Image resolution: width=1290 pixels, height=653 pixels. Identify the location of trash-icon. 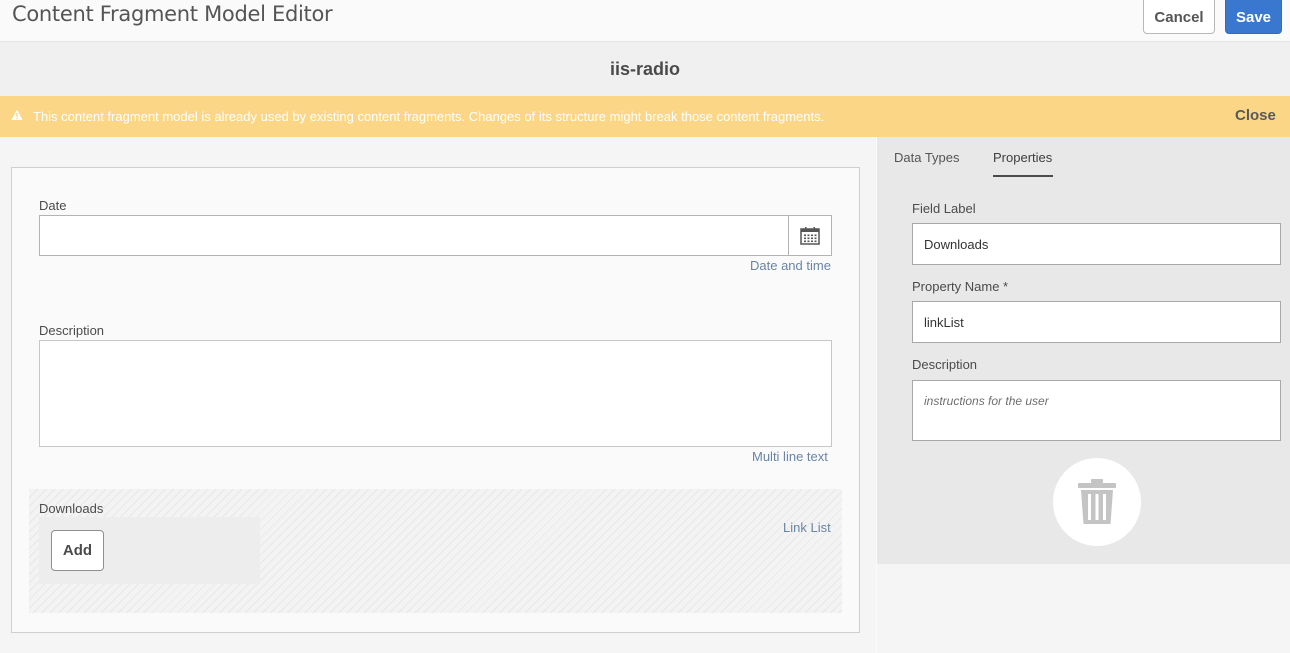
(1097, 501).